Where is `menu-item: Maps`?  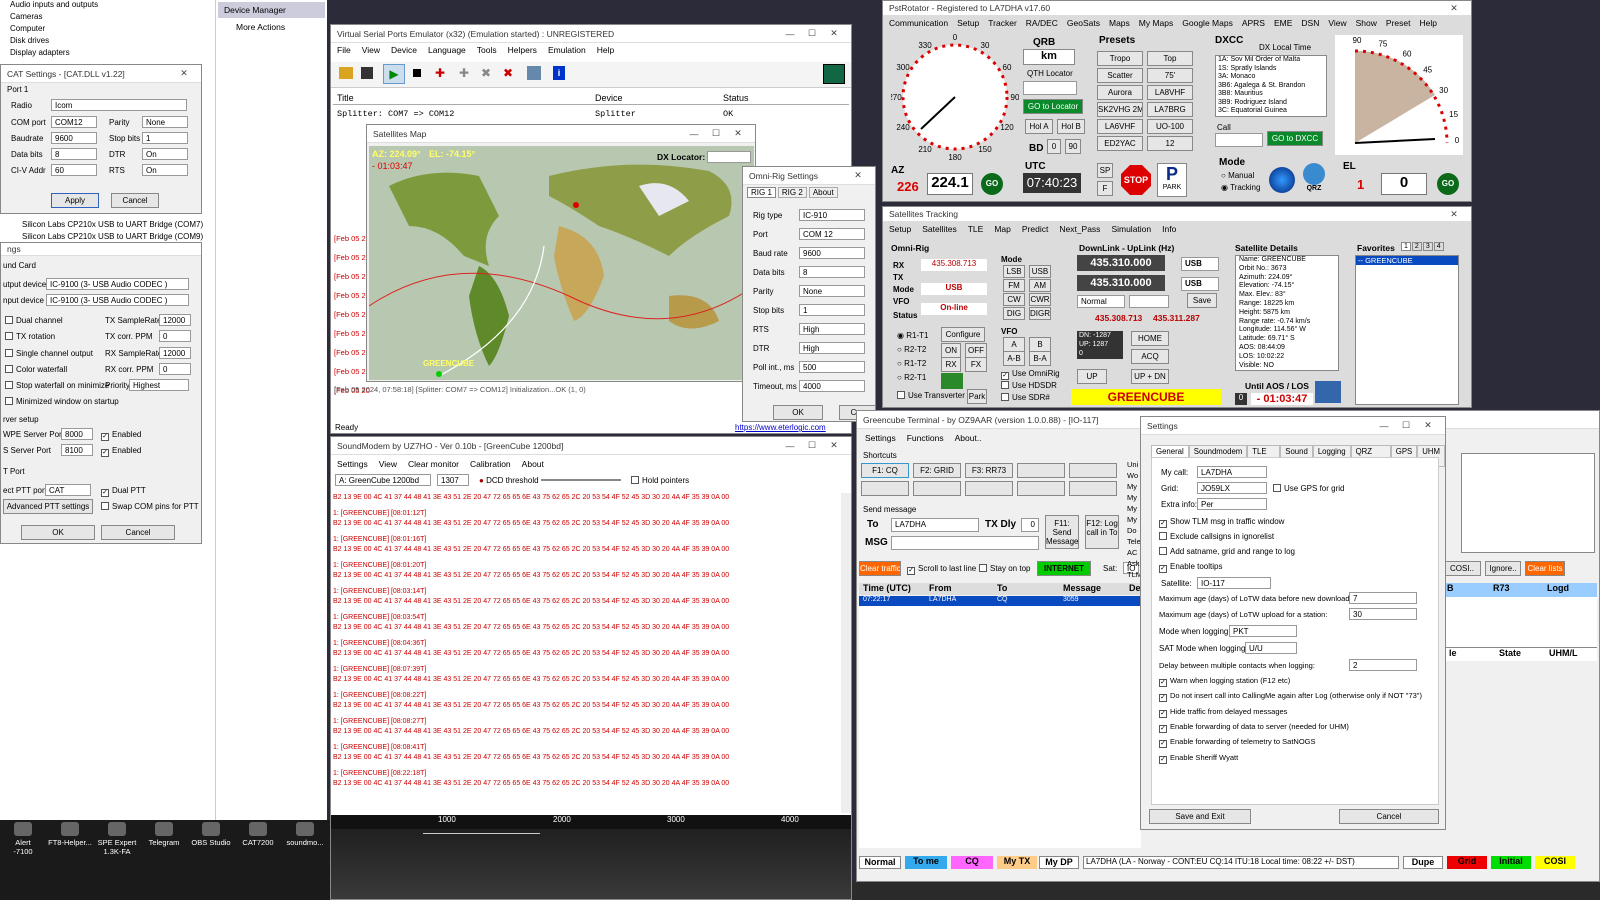
menu-item: Maps is located at coordinates (1119, 23).